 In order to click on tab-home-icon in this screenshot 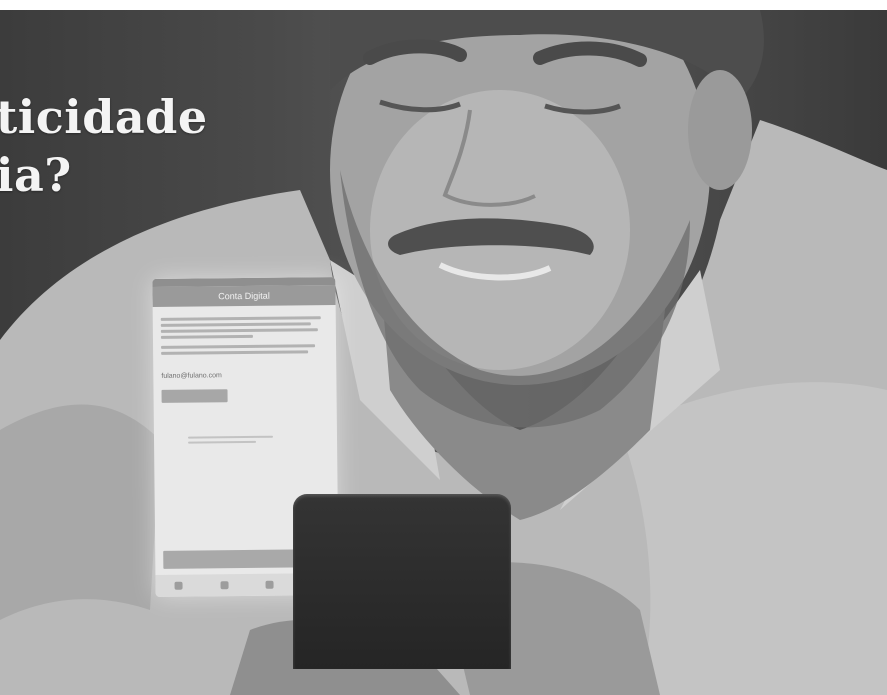, I will do `click(178, 585)`.